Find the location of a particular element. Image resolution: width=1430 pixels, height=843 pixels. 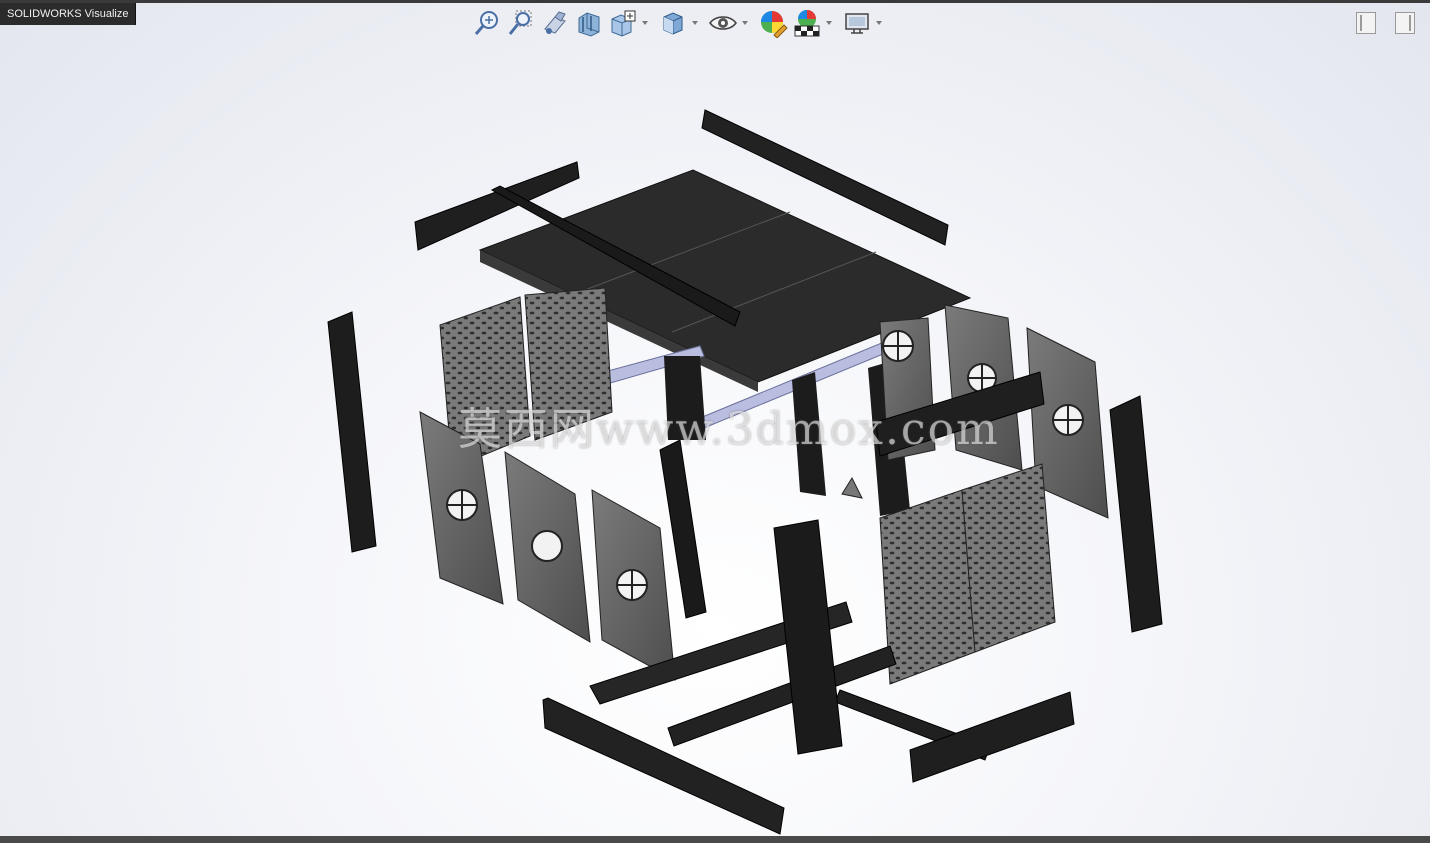

small-bracket is located at coordinates (852, 487).